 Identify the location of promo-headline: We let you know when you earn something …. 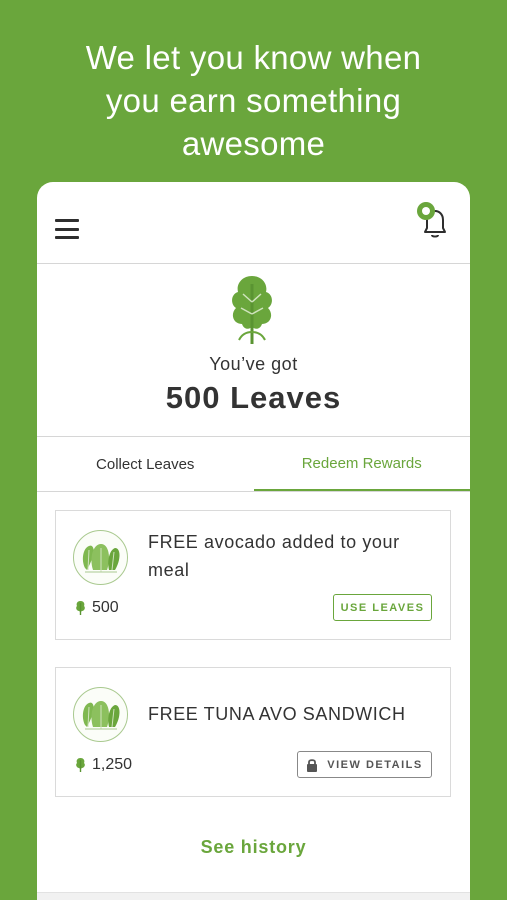
(253, 100).